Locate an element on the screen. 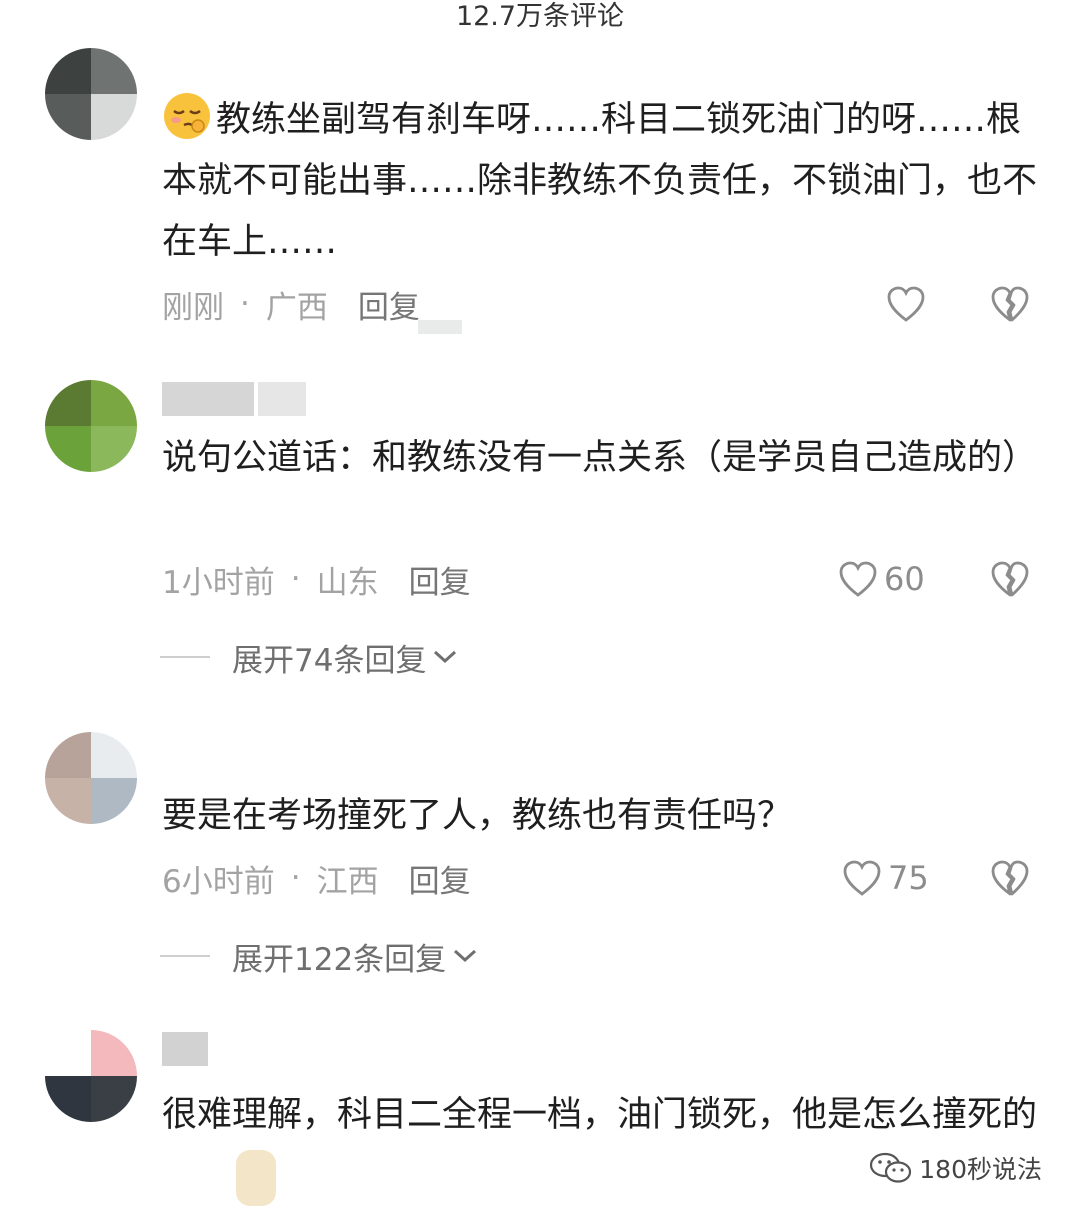  comment-count-header: 12.7万条评论 is located at coordinates (540, 16).